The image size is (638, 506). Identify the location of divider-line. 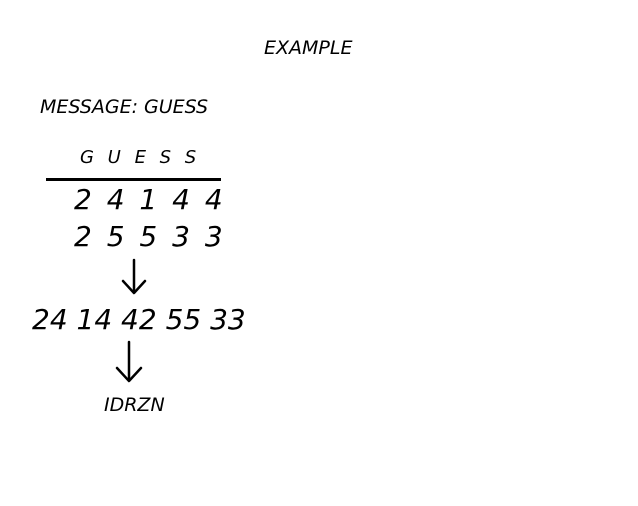
(133, 179).